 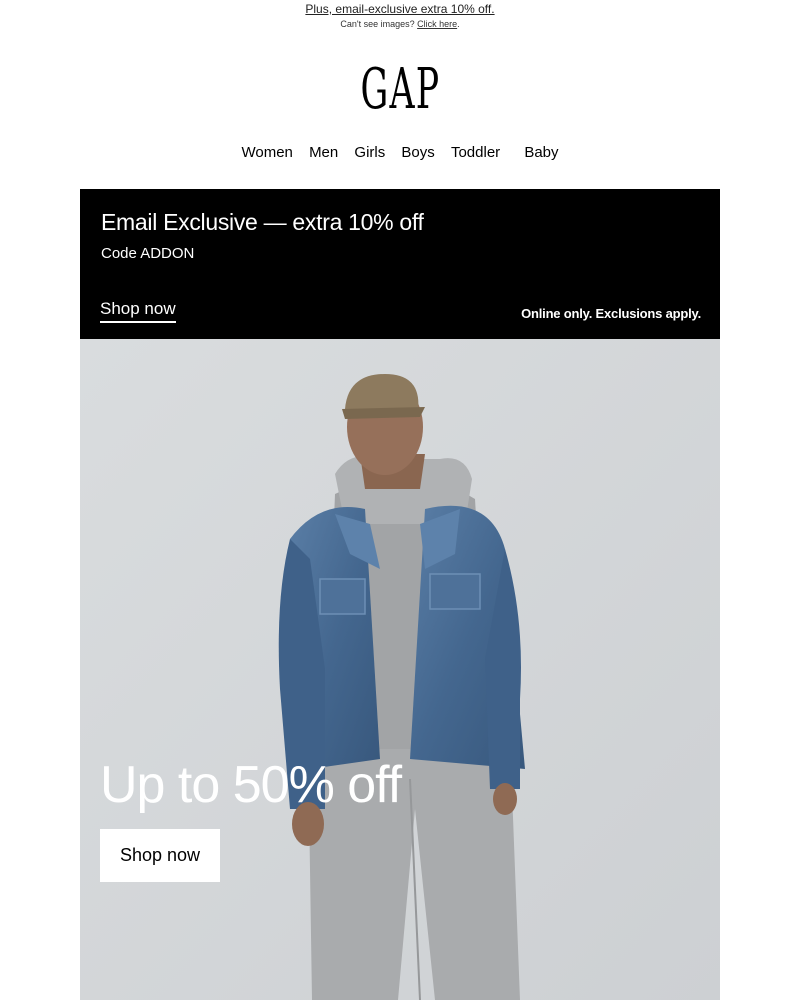 I want to click on images-notice: Can't see images? Click here., so click(x=400, y=24).